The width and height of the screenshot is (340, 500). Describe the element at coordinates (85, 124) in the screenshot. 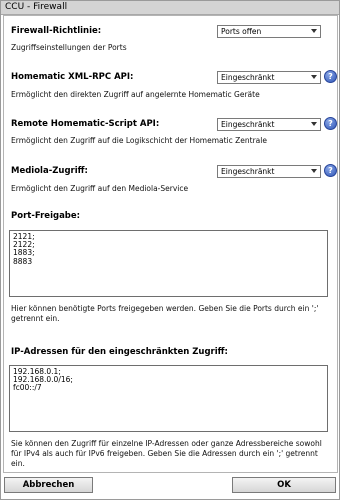

I see `script-api-label: Remote Homematic-Script API:` at that location.